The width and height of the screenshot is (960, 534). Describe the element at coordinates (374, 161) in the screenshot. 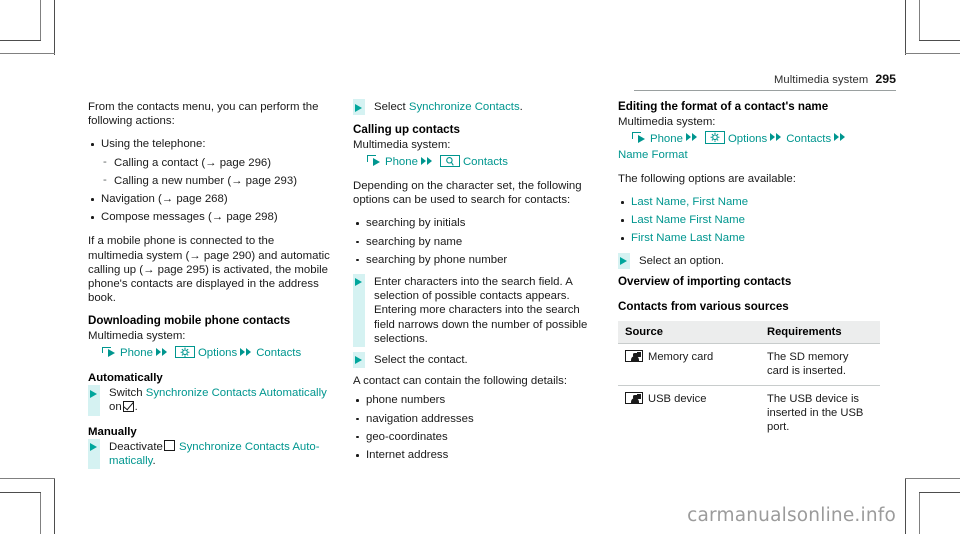

I see `return-arrow-icon` at that location.